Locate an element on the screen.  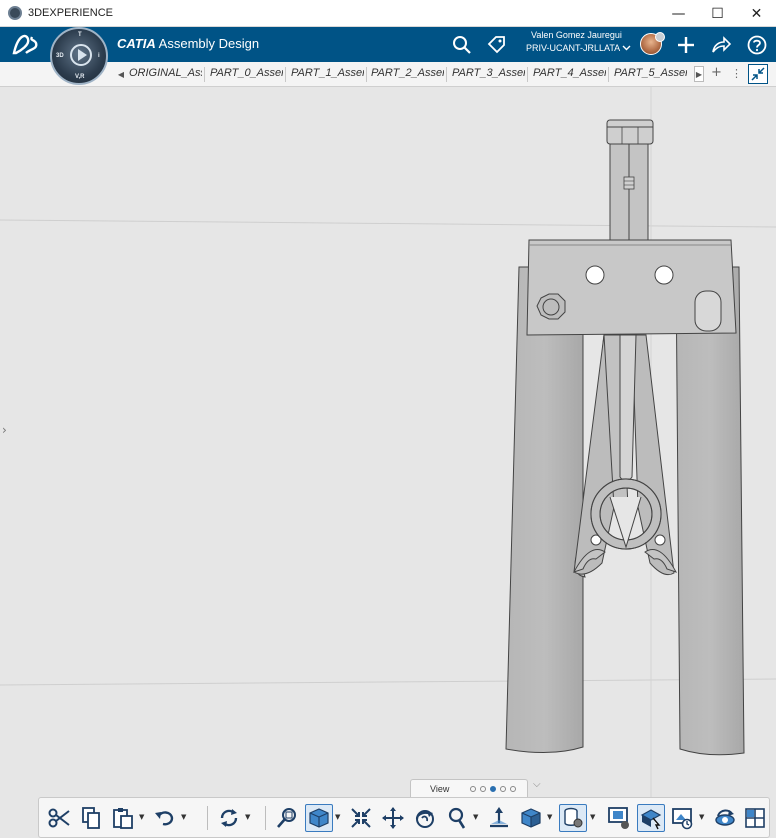
ground-icon is located at coordinates (499, 818).